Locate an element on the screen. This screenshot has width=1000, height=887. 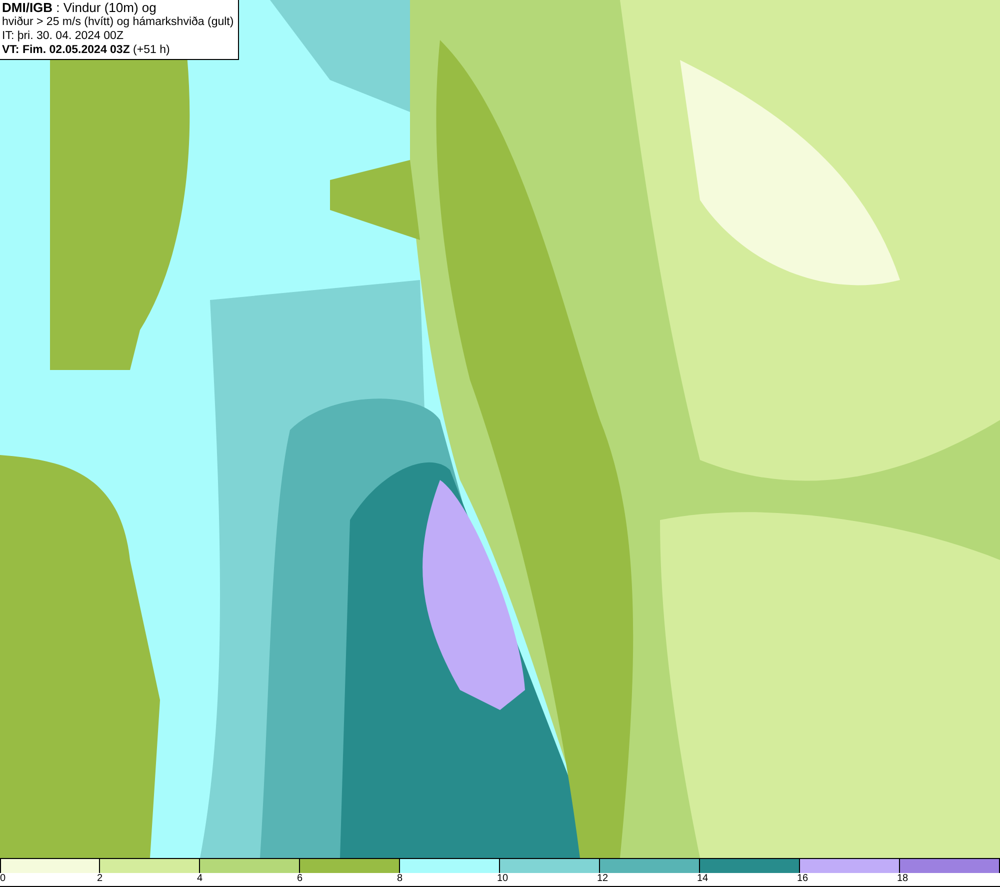
legend-label: 10 is located at coordinates (502, 879).